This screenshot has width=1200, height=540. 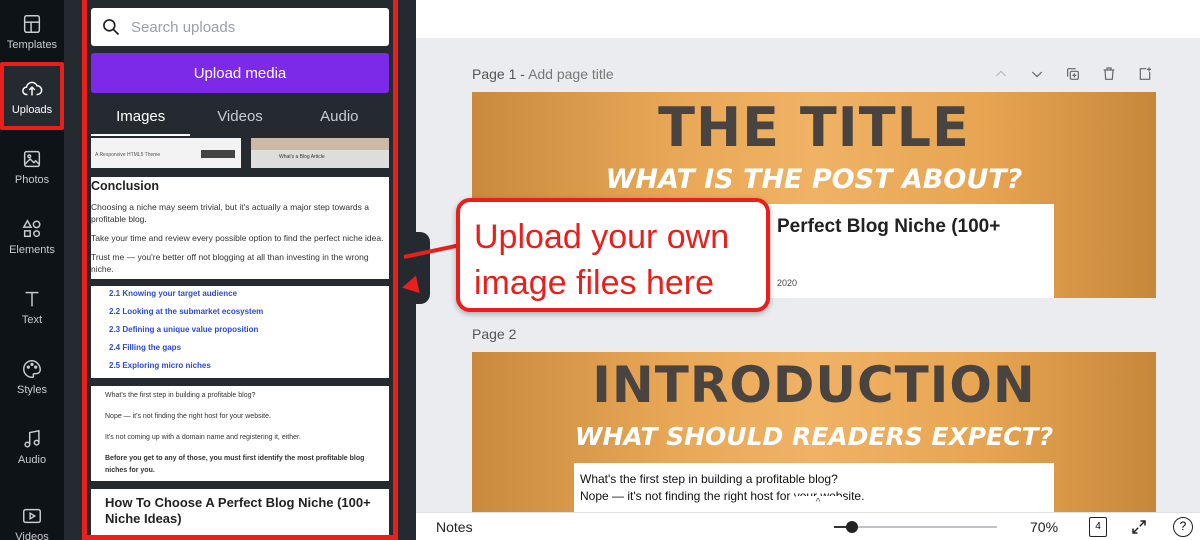 I want to click on upload-thumbnail: What's a Blog Article, so click(x=320, y=153).